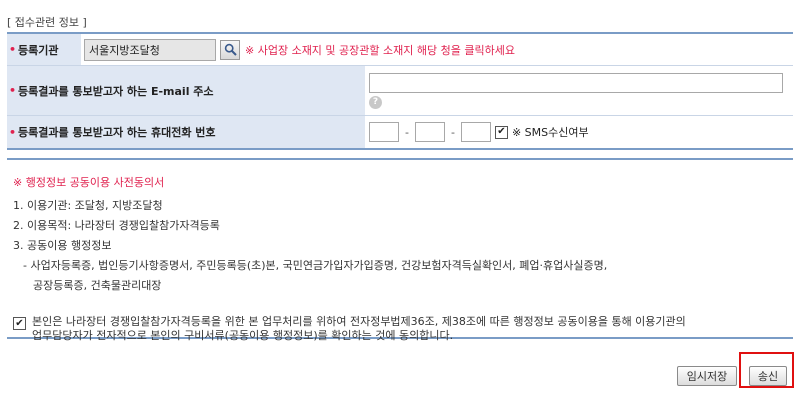  I want to click on phone-part1-input, so click(384, 132).